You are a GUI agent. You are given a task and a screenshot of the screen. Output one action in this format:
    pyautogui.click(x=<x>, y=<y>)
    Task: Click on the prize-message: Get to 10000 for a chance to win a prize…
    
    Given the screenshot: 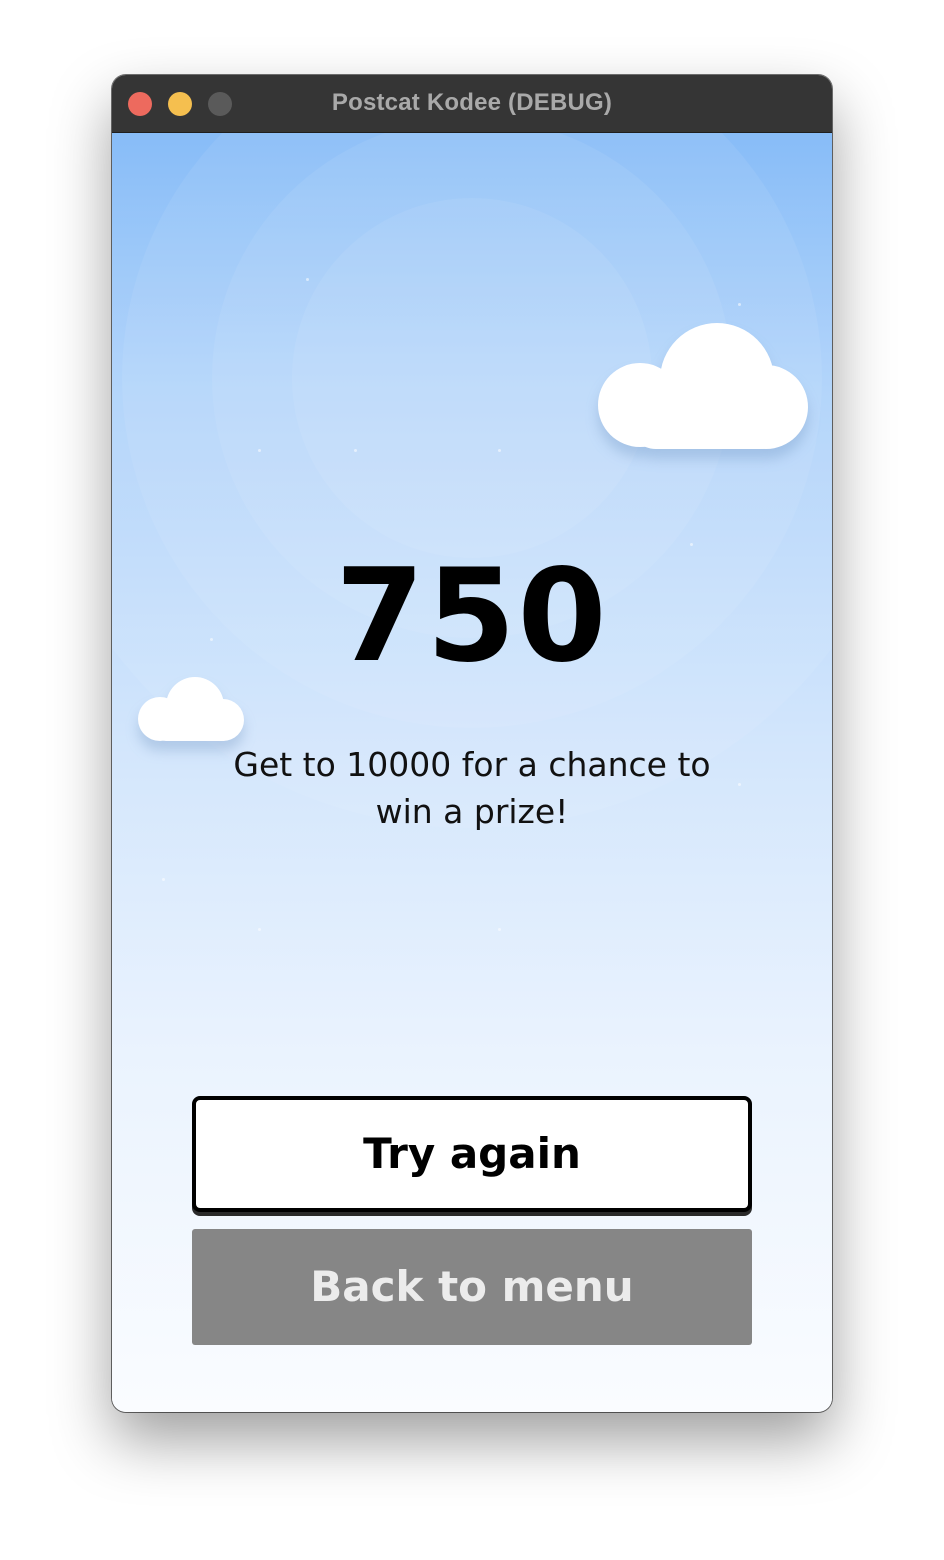 What is the action you would take?
    pyautogui.click(x=472, y=788)
    